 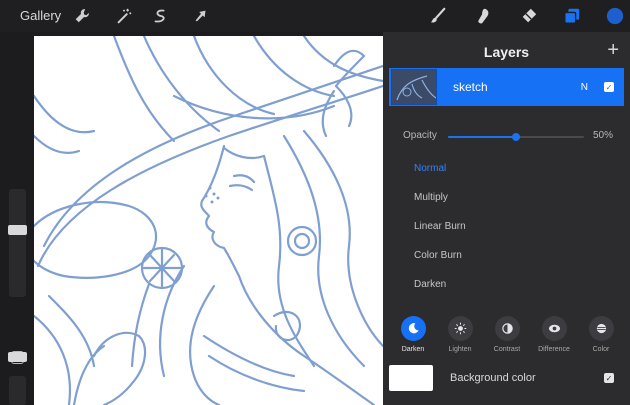 What do you see at coordinates (507, 328) in the screenshot?
I see `contrast-icon` at bounding box center [507, 328].